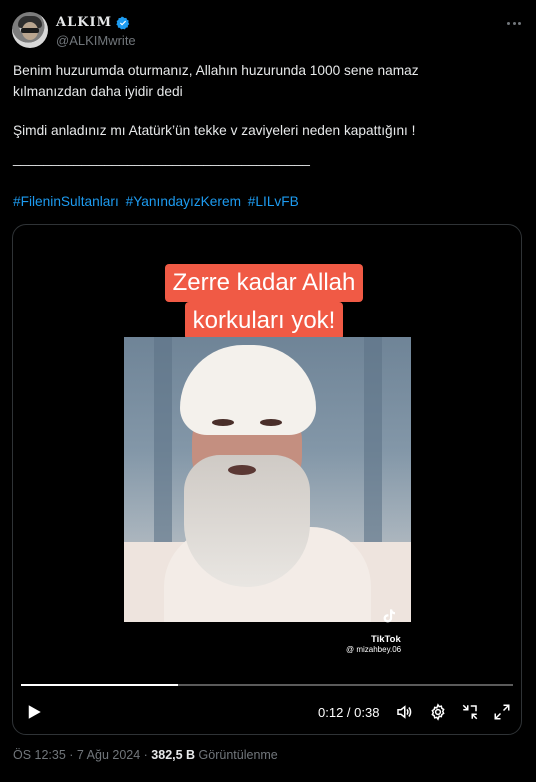 Image resolution: width=536 pixels, height=782 pixels. What do you see at coordinates (404, 712) in the screenshot?
I see `volume-icon` at bounding box center [404, 712].